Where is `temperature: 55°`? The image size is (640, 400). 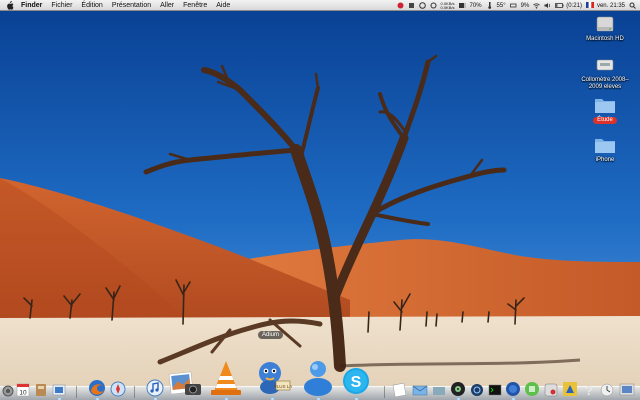 temperature: 55° is located at coordinates (501, 6).